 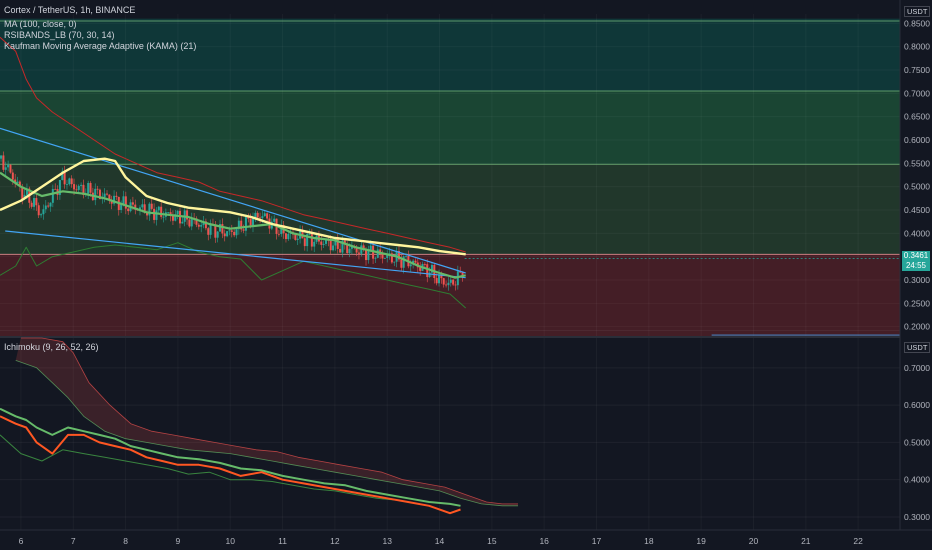 What do you see at coordinates (916, 255) in the screenshot?
I see `current-price-value: 0.3461` at bounding box center [916, 255].